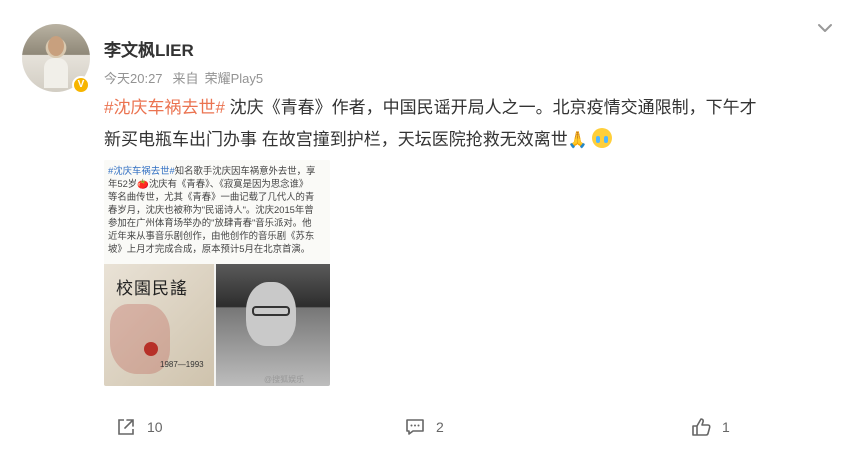 This screenshot has height=459, width=861. I want to click on like-count: 1, so click(726, 427).